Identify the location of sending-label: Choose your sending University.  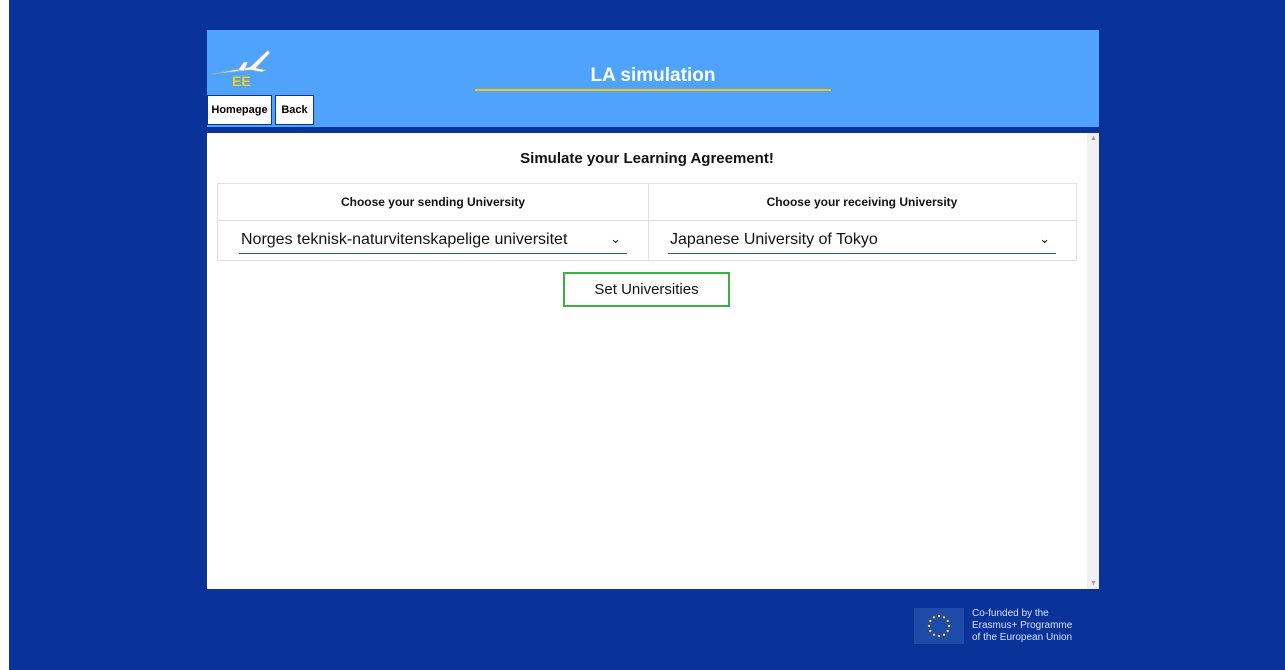
(433, 202).